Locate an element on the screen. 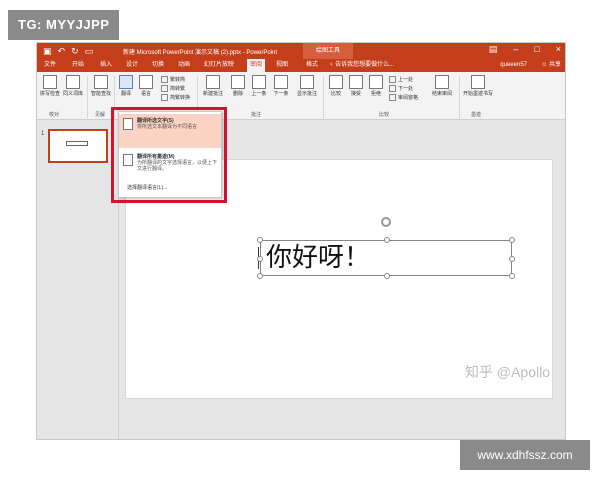  group-label-comments: 批注 is located at coordinates (256, 115).